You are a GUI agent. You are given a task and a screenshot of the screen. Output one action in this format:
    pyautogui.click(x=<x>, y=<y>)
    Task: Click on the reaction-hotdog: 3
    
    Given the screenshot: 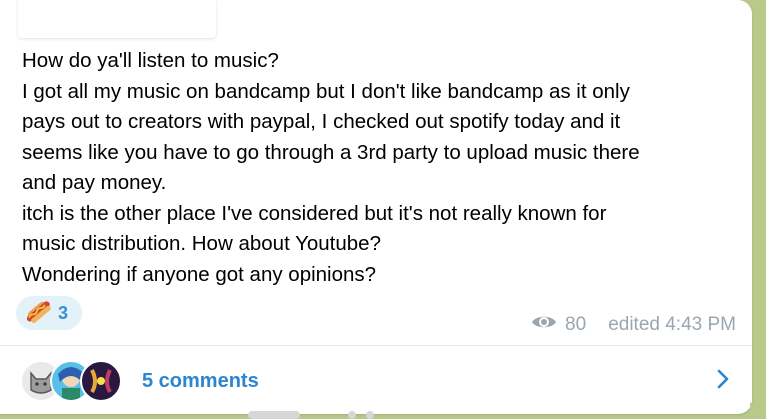 What is the action you would take?
    pyautogui.click(x=49, y=313)
    